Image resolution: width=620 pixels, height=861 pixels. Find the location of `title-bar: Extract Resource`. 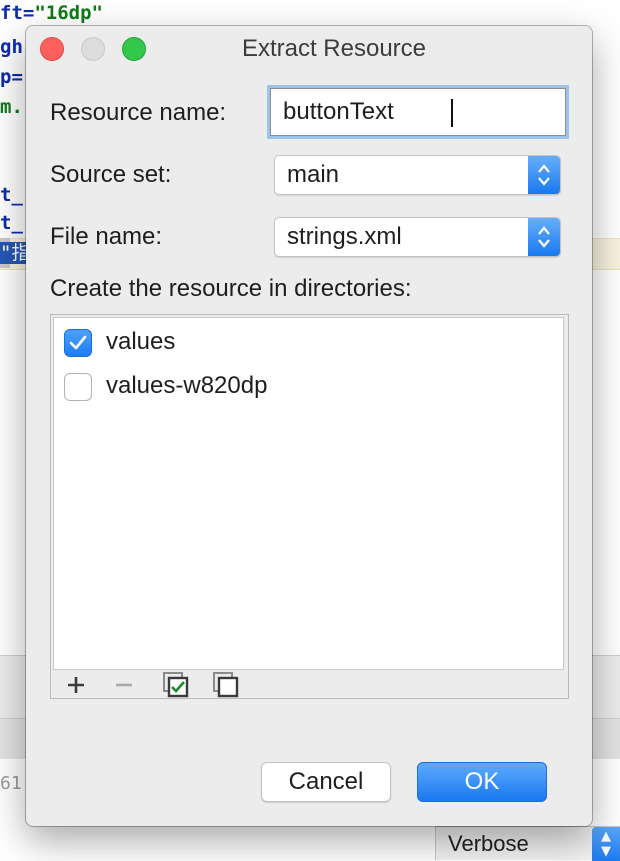

title-bar: Extract Resource is located at coordinates (309, 48).